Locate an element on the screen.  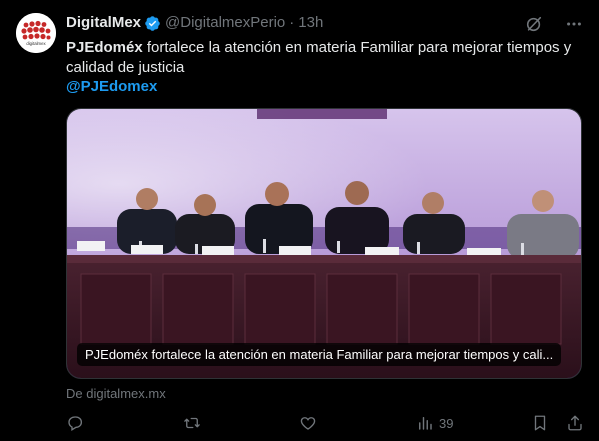
display-name: DigitalMex is located at coordinates (103, 23).